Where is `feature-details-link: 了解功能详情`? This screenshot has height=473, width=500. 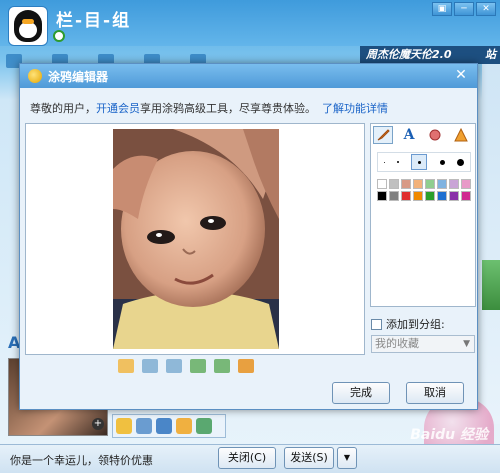
feature-details-link: 了解功能详情 is located at coordinates (355, 108).